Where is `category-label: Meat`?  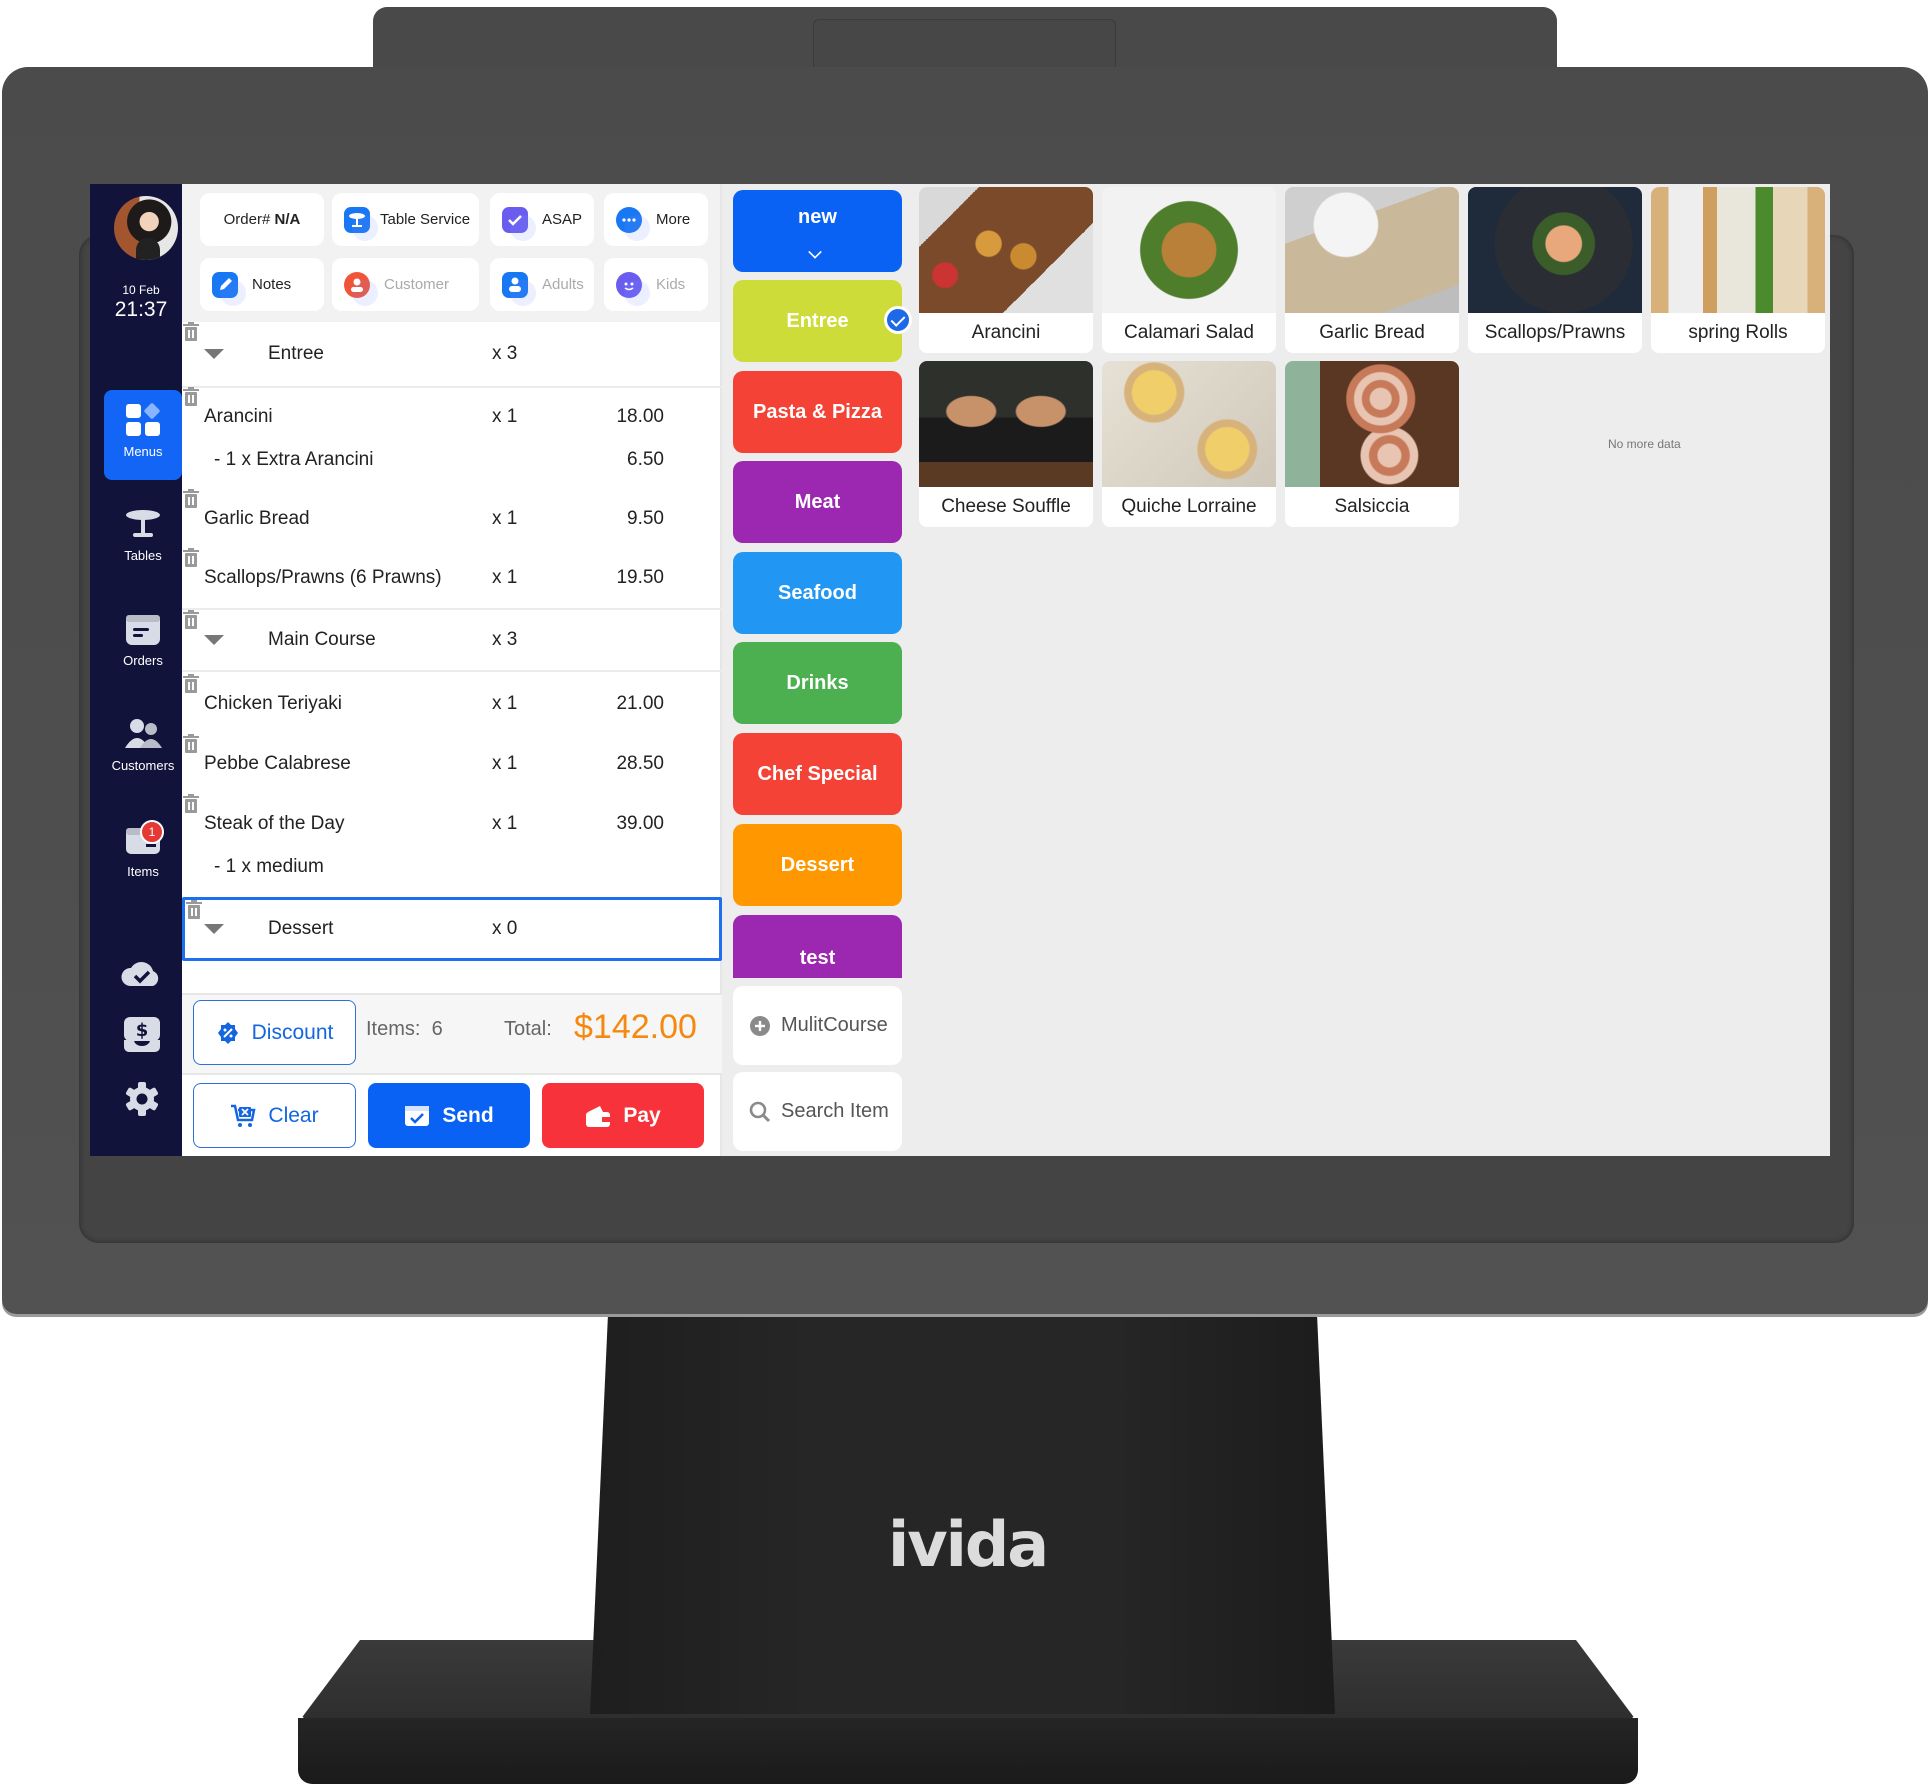 category-label: Meat is located at coordinates (817, 501).